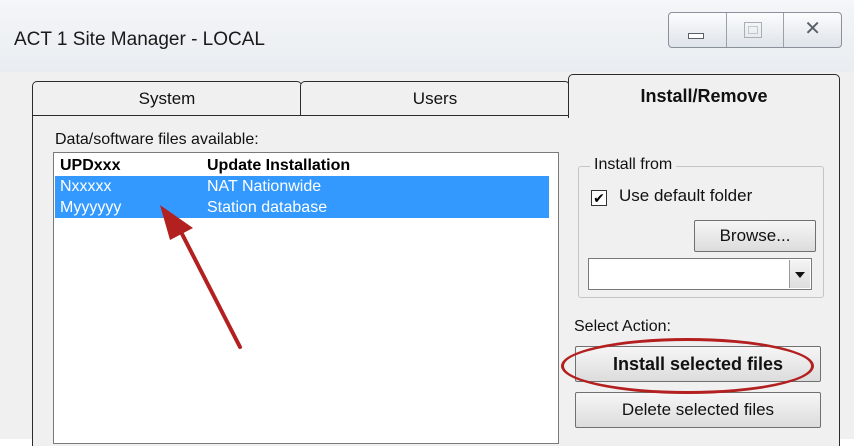  I want to click on close-button: ✕, so click(812, 30).